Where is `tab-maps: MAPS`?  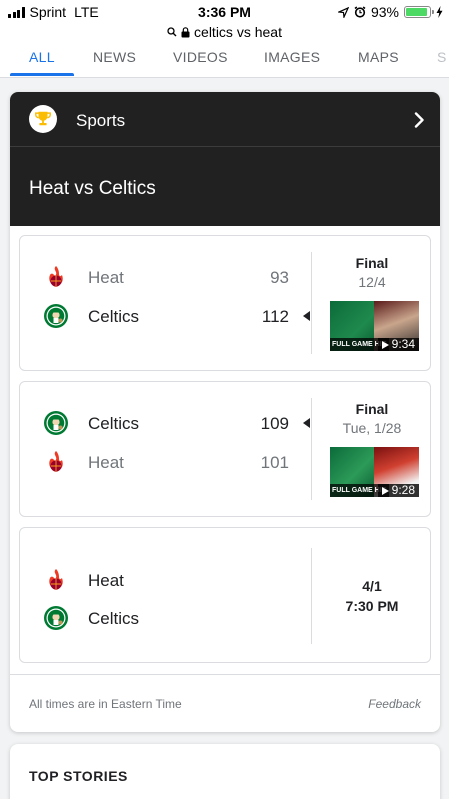
tab-maps: MAPS is located at coordinates (378, 63).